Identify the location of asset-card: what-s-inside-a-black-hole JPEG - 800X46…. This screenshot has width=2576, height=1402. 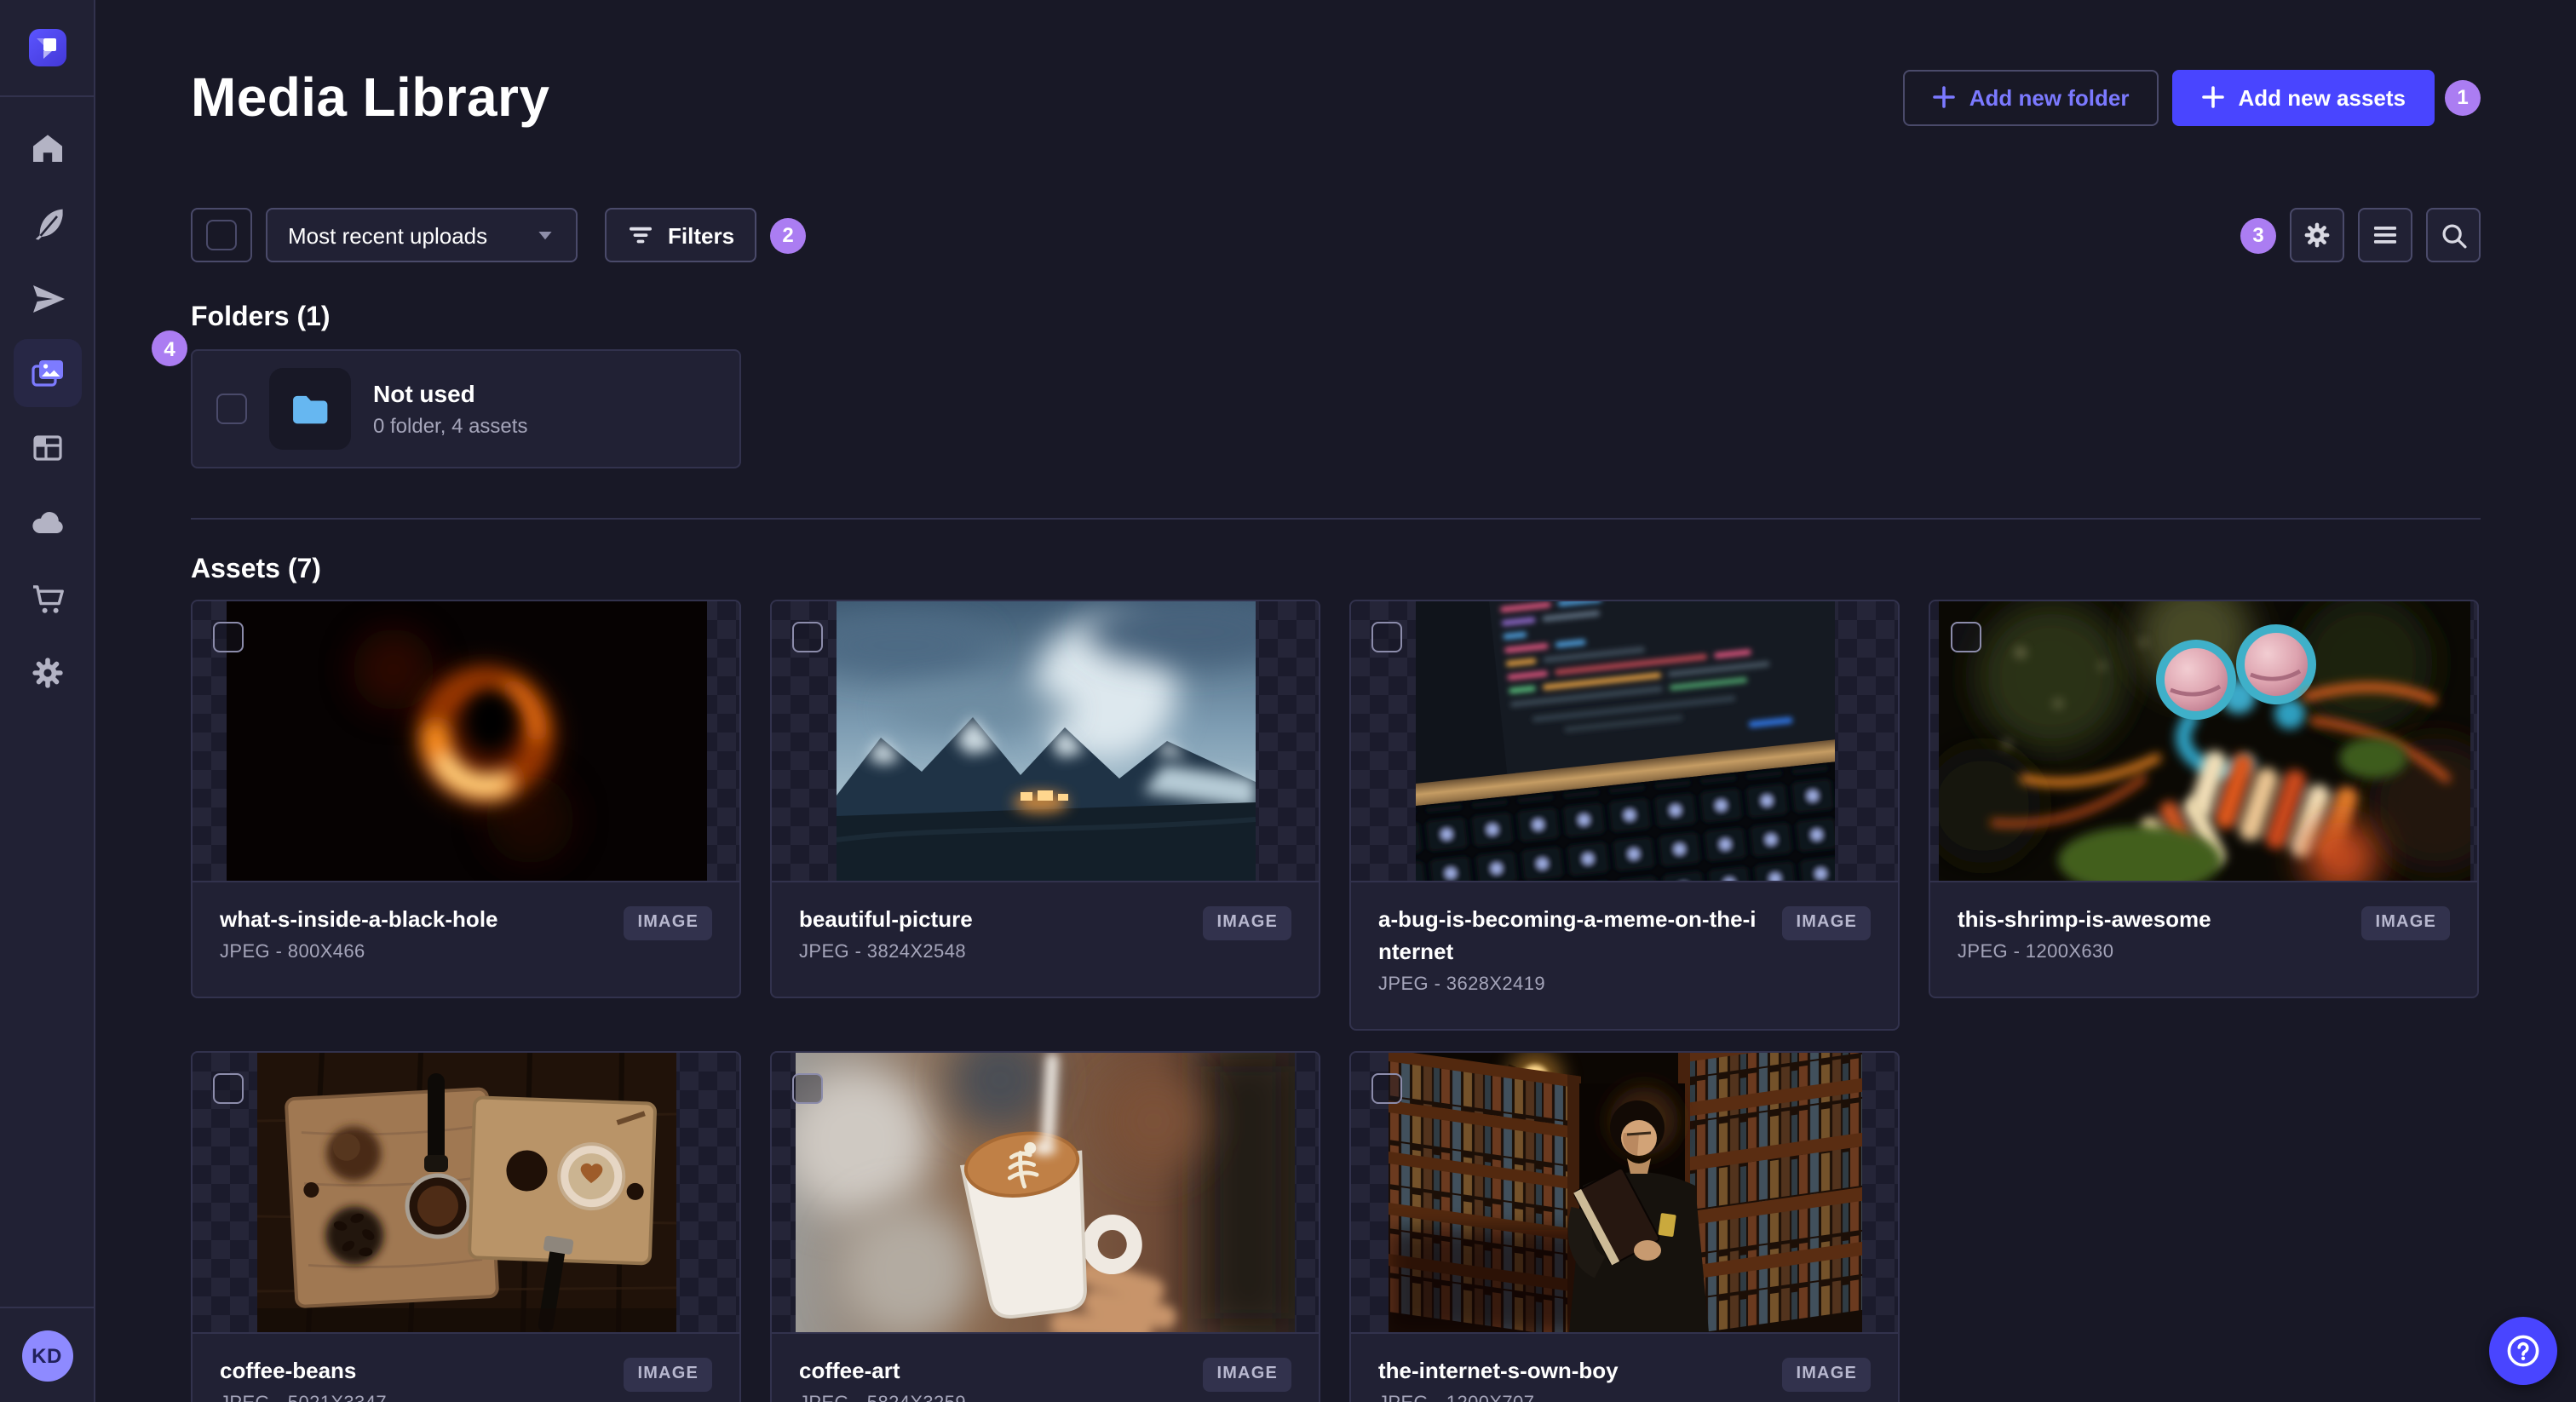
(466, 799).